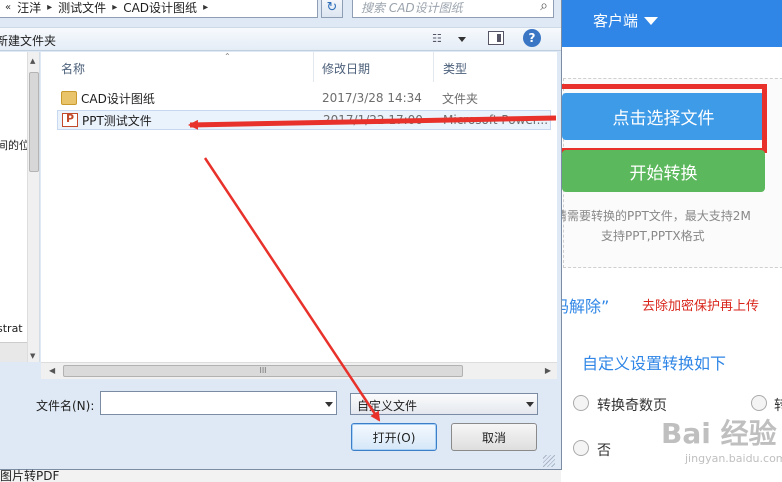  What do you see at coordinates (496, 38) in the screenshot?
I see `preview-pane-icon` at bounding box center [496, 38].